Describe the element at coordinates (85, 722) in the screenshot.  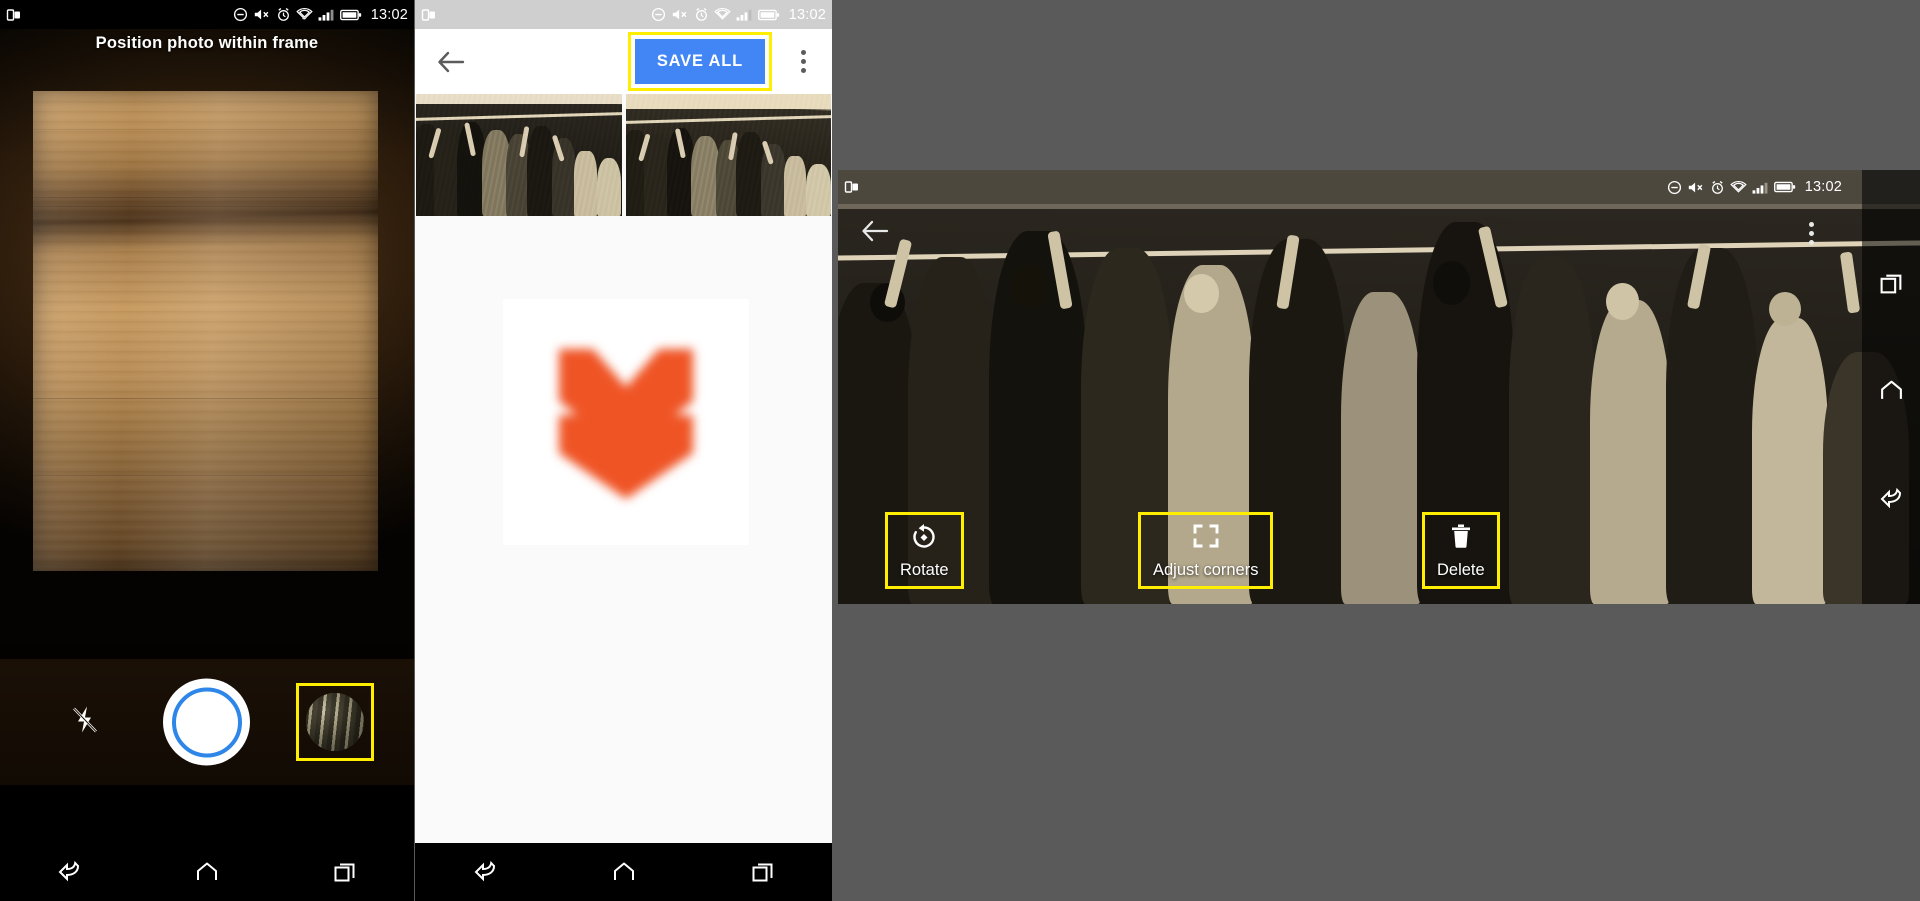
I see `flash-off-icon` at that location.